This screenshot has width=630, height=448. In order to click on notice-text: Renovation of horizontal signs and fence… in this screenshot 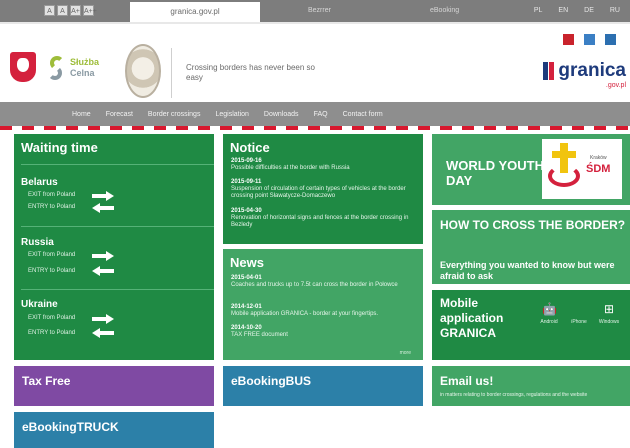, I will do `click(320, 221)`.